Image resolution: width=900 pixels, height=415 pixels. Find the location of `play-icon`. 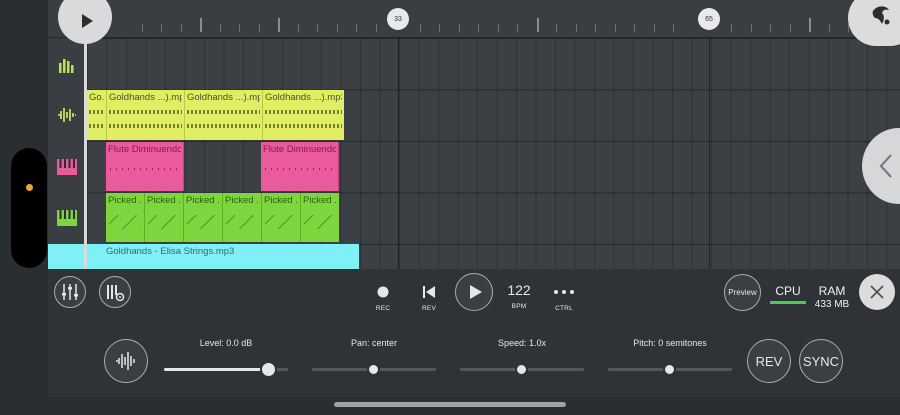

play-icon is located at coordinates (475, 292).